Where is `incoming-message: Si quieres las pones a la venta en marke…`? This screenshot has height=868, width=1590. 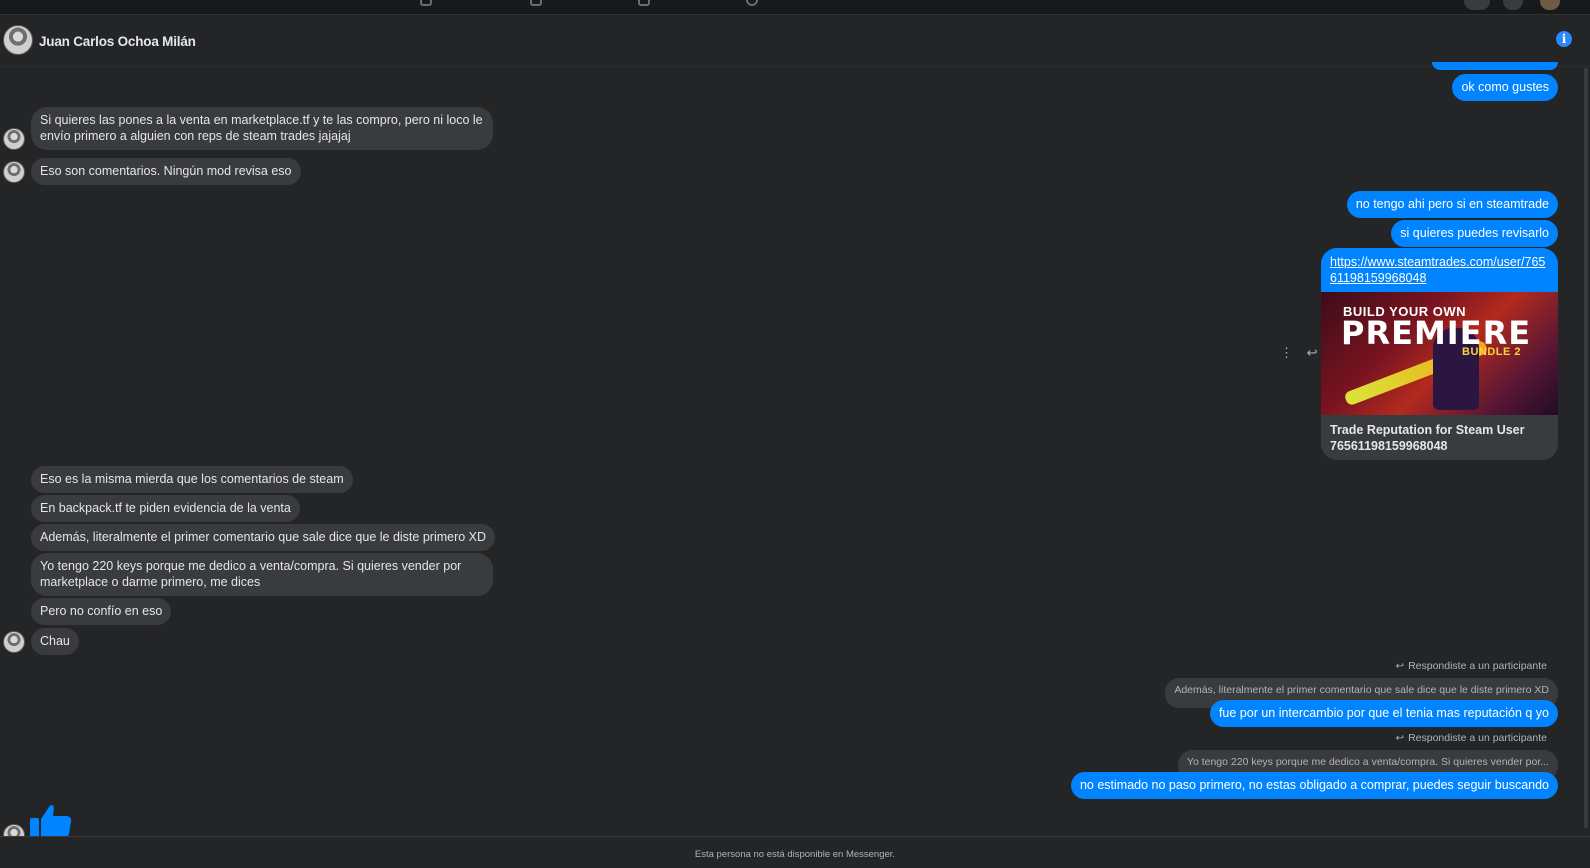
incoming-message: Si quieres las pones a la venta en marke… is located at coordinates (262, 128).